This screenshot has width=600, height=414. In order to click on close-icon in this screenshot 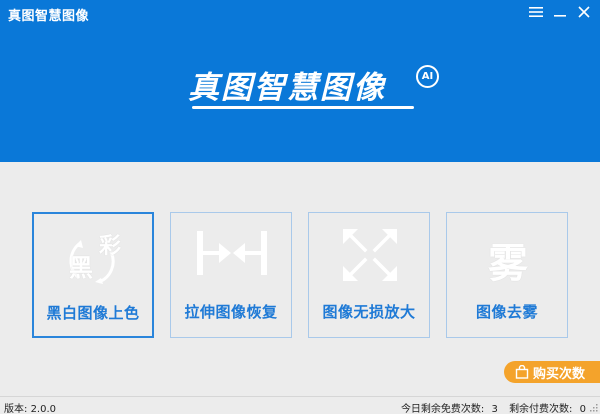, I will do `click(584, 12)`.